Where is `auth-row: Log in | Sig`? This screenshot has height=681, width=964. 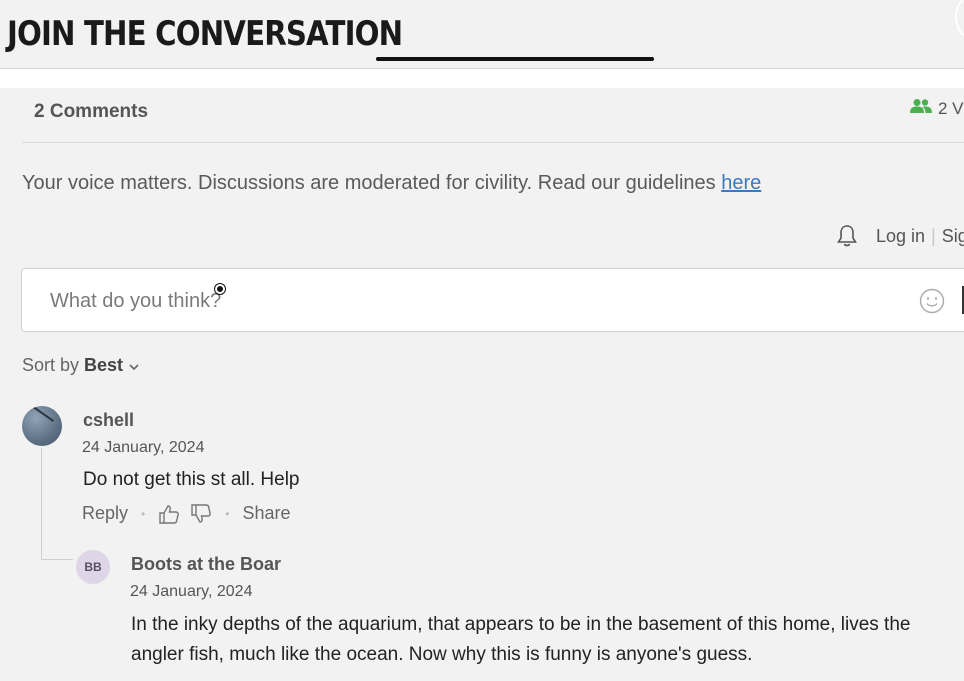 auth-row: Log in | Sig is located at coordinates (900, 236).